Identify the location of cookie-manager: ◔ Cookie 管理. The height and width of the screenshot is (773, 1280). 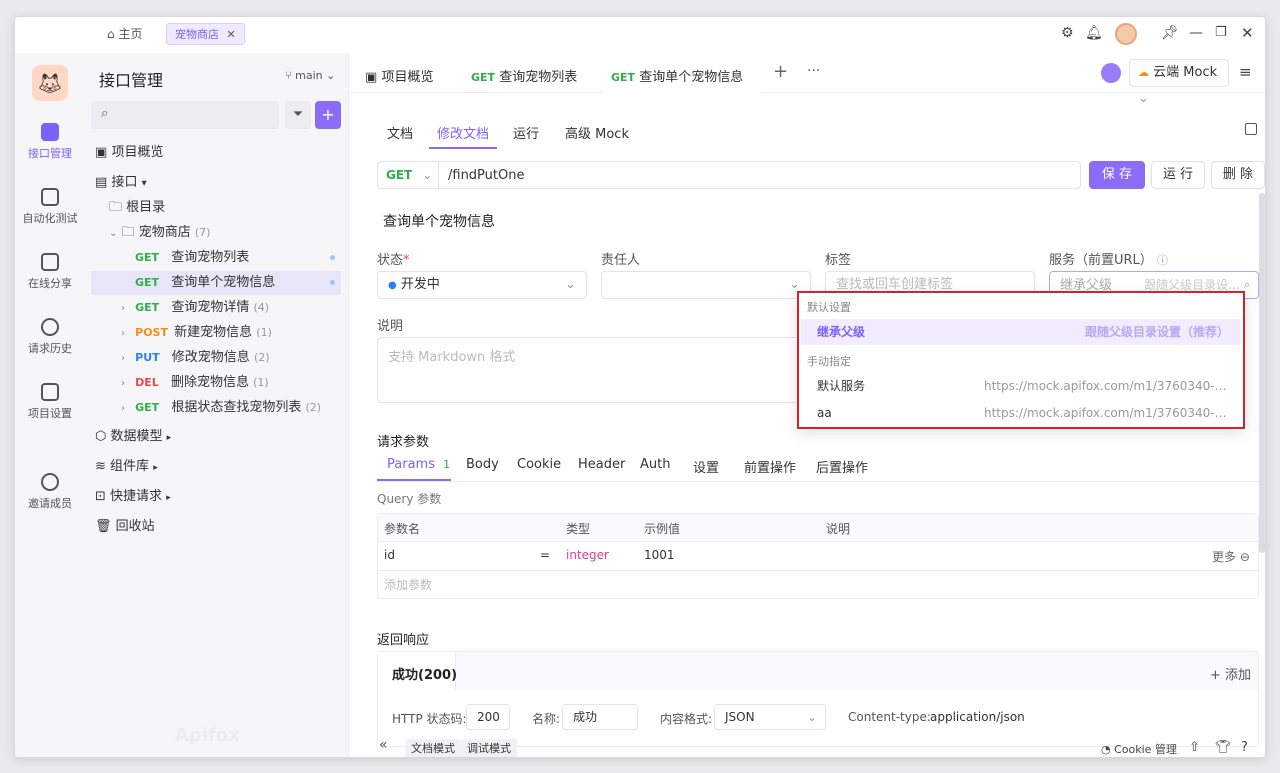
(1139, 749).